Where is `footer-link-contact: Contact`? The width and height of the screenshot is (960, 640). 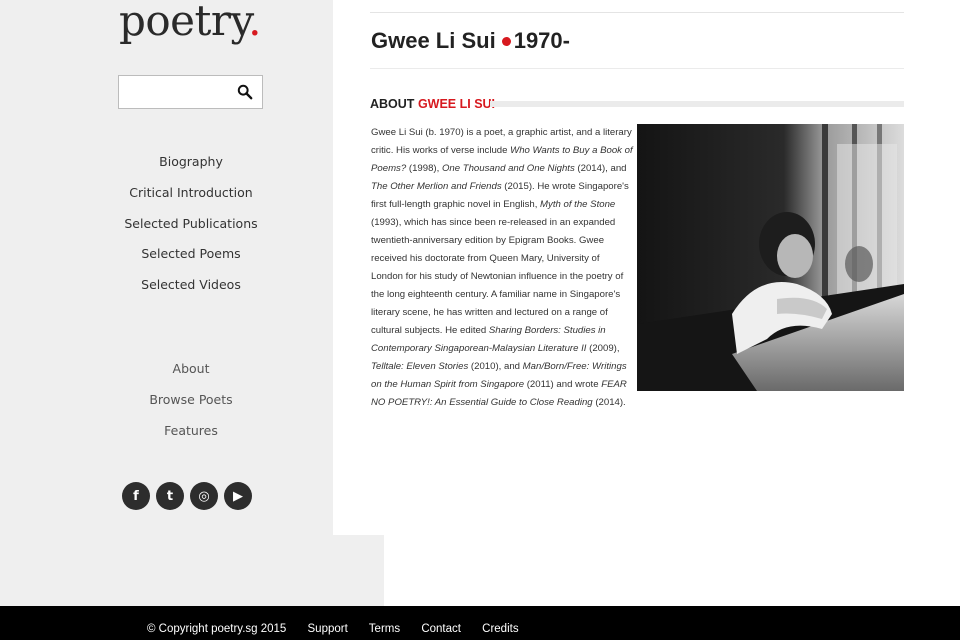
footer-link-contact: Contact is located at coordinates (441, 629).